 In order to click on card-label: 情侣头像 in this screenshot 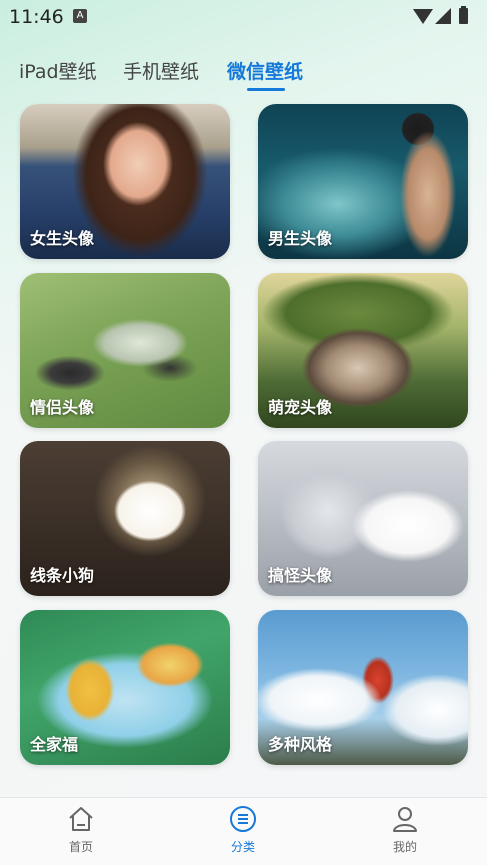, I will do `click(62, 407)`.